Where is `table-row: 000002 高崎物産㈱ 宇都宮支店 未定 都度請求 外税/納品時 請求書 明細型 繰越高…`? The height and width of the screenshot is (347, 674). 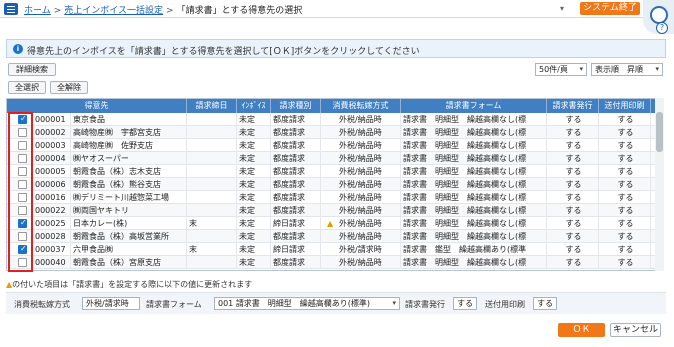
table-row: 000002 高崎物産㈱ 宇都宮支店 未定 都度請求 外税/納品時 請求書 明細型 繰越高… is located at coordinates (332, 132).